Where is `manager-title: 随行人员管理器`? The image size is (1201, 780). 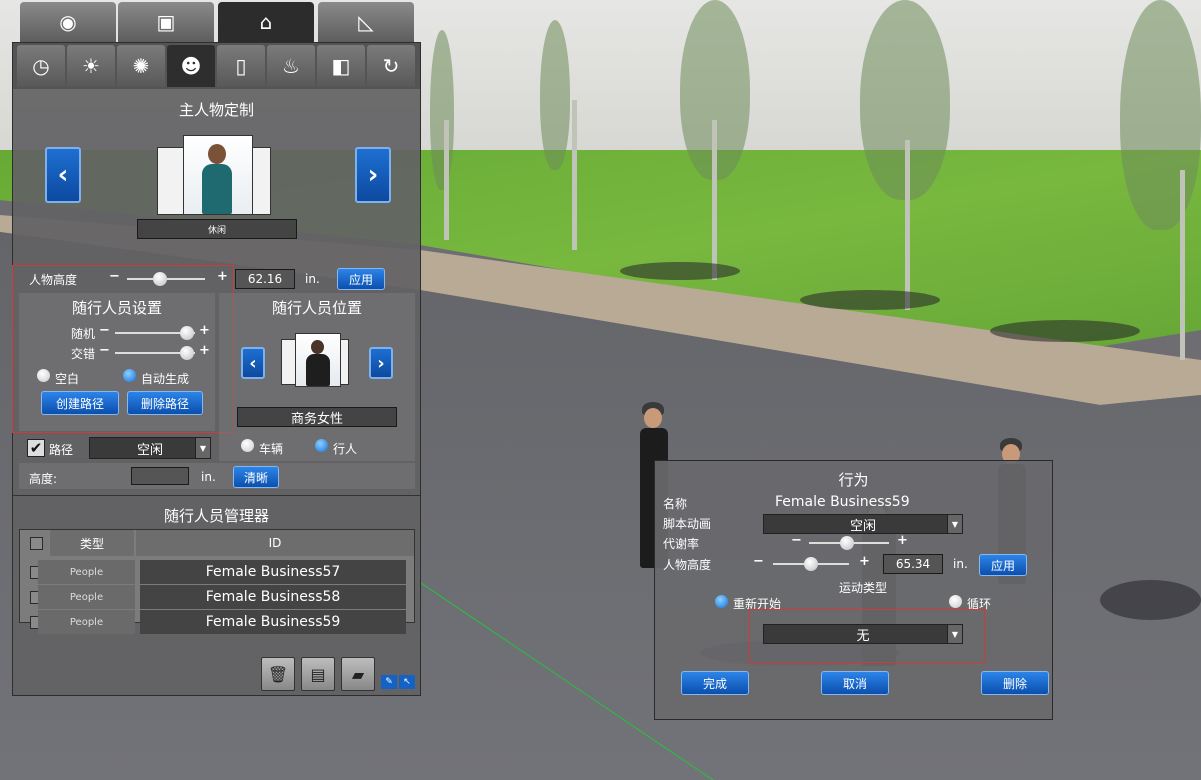 manager-title: 随行人员管理器 is located at coordinates (216, 516).